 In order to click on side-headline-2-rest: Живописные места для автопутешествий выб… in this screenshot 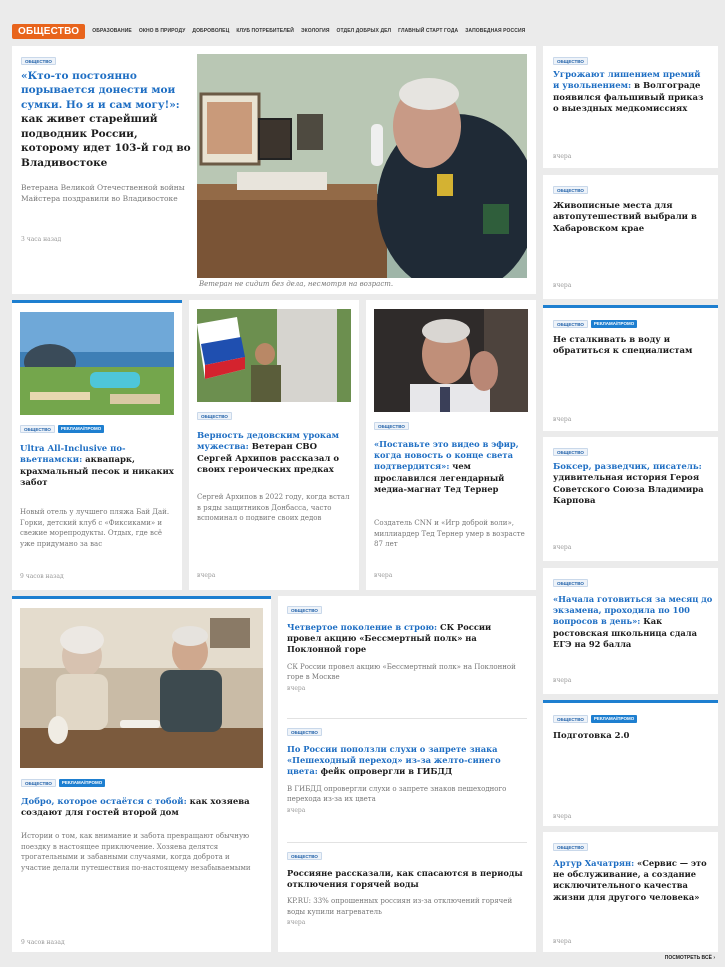, I will do `click(625, 217)`.